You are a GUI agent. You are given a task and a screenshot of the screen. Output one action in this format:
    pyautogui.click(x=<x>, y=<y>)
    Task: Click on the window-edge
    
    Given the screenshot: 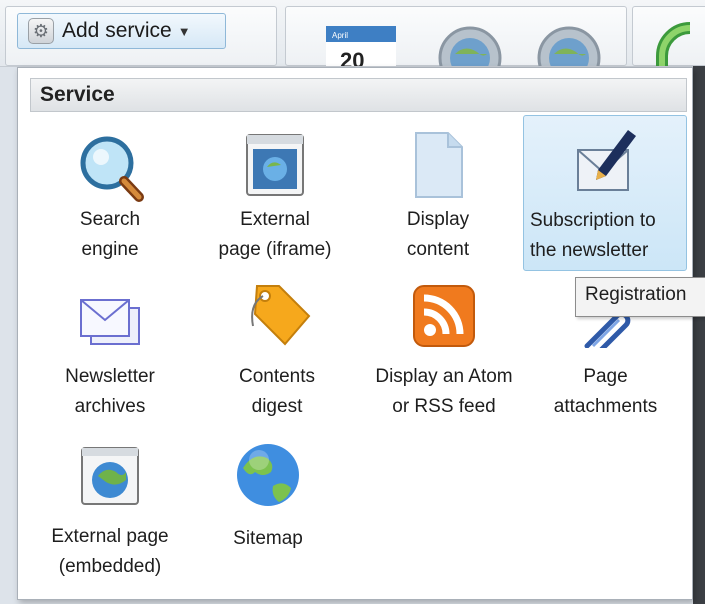 What is the action you would take?
    pyautogui.click(x=699, y=335)
    